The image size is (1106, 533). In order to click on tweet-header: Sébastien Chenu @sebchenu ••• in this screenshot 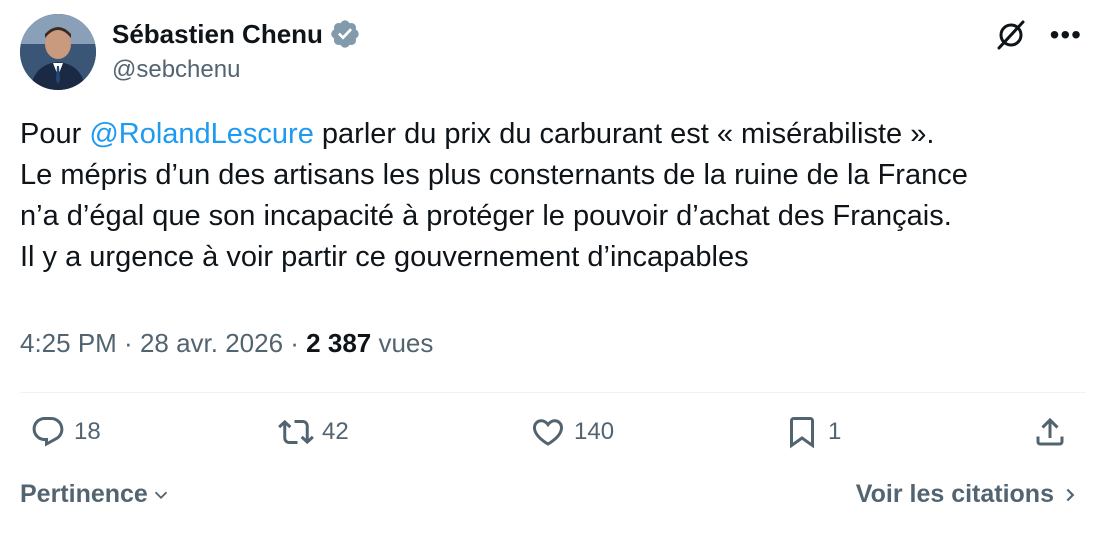, I will do `click(553, 52)`.